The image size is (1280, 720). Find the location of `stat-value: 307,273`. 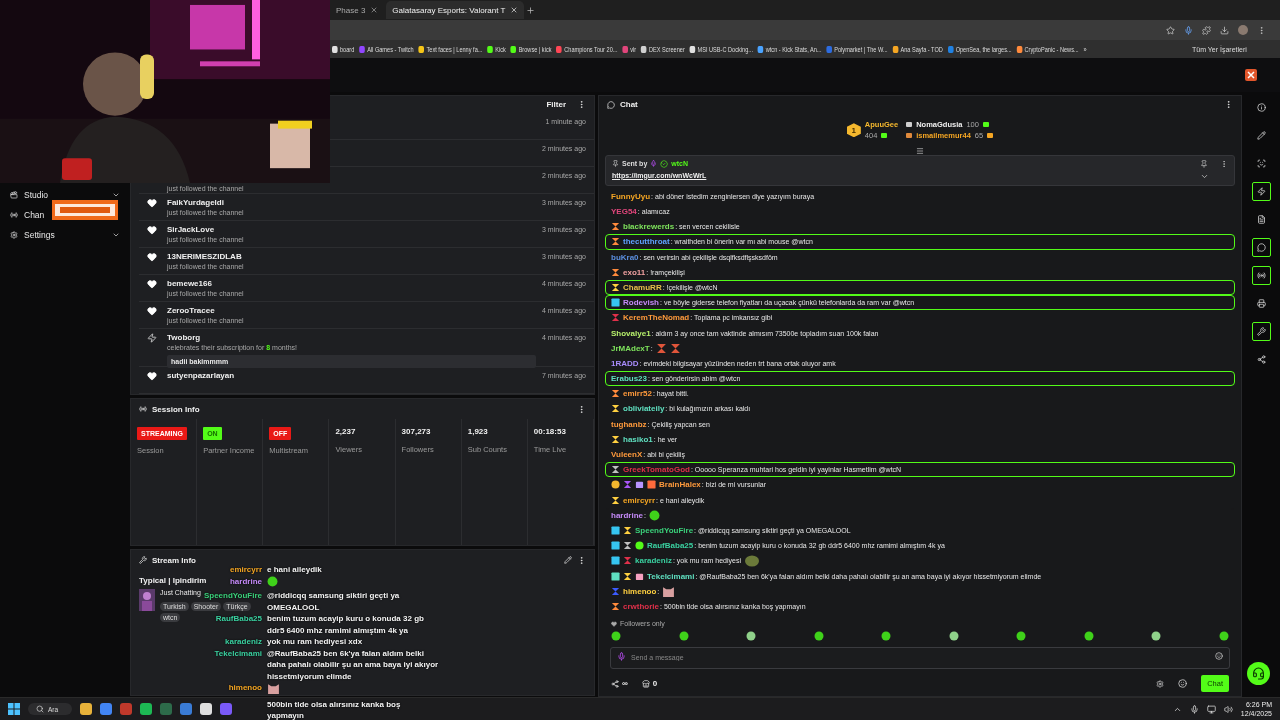

stat-value: 307,273 is located at coordinates (416, 432).